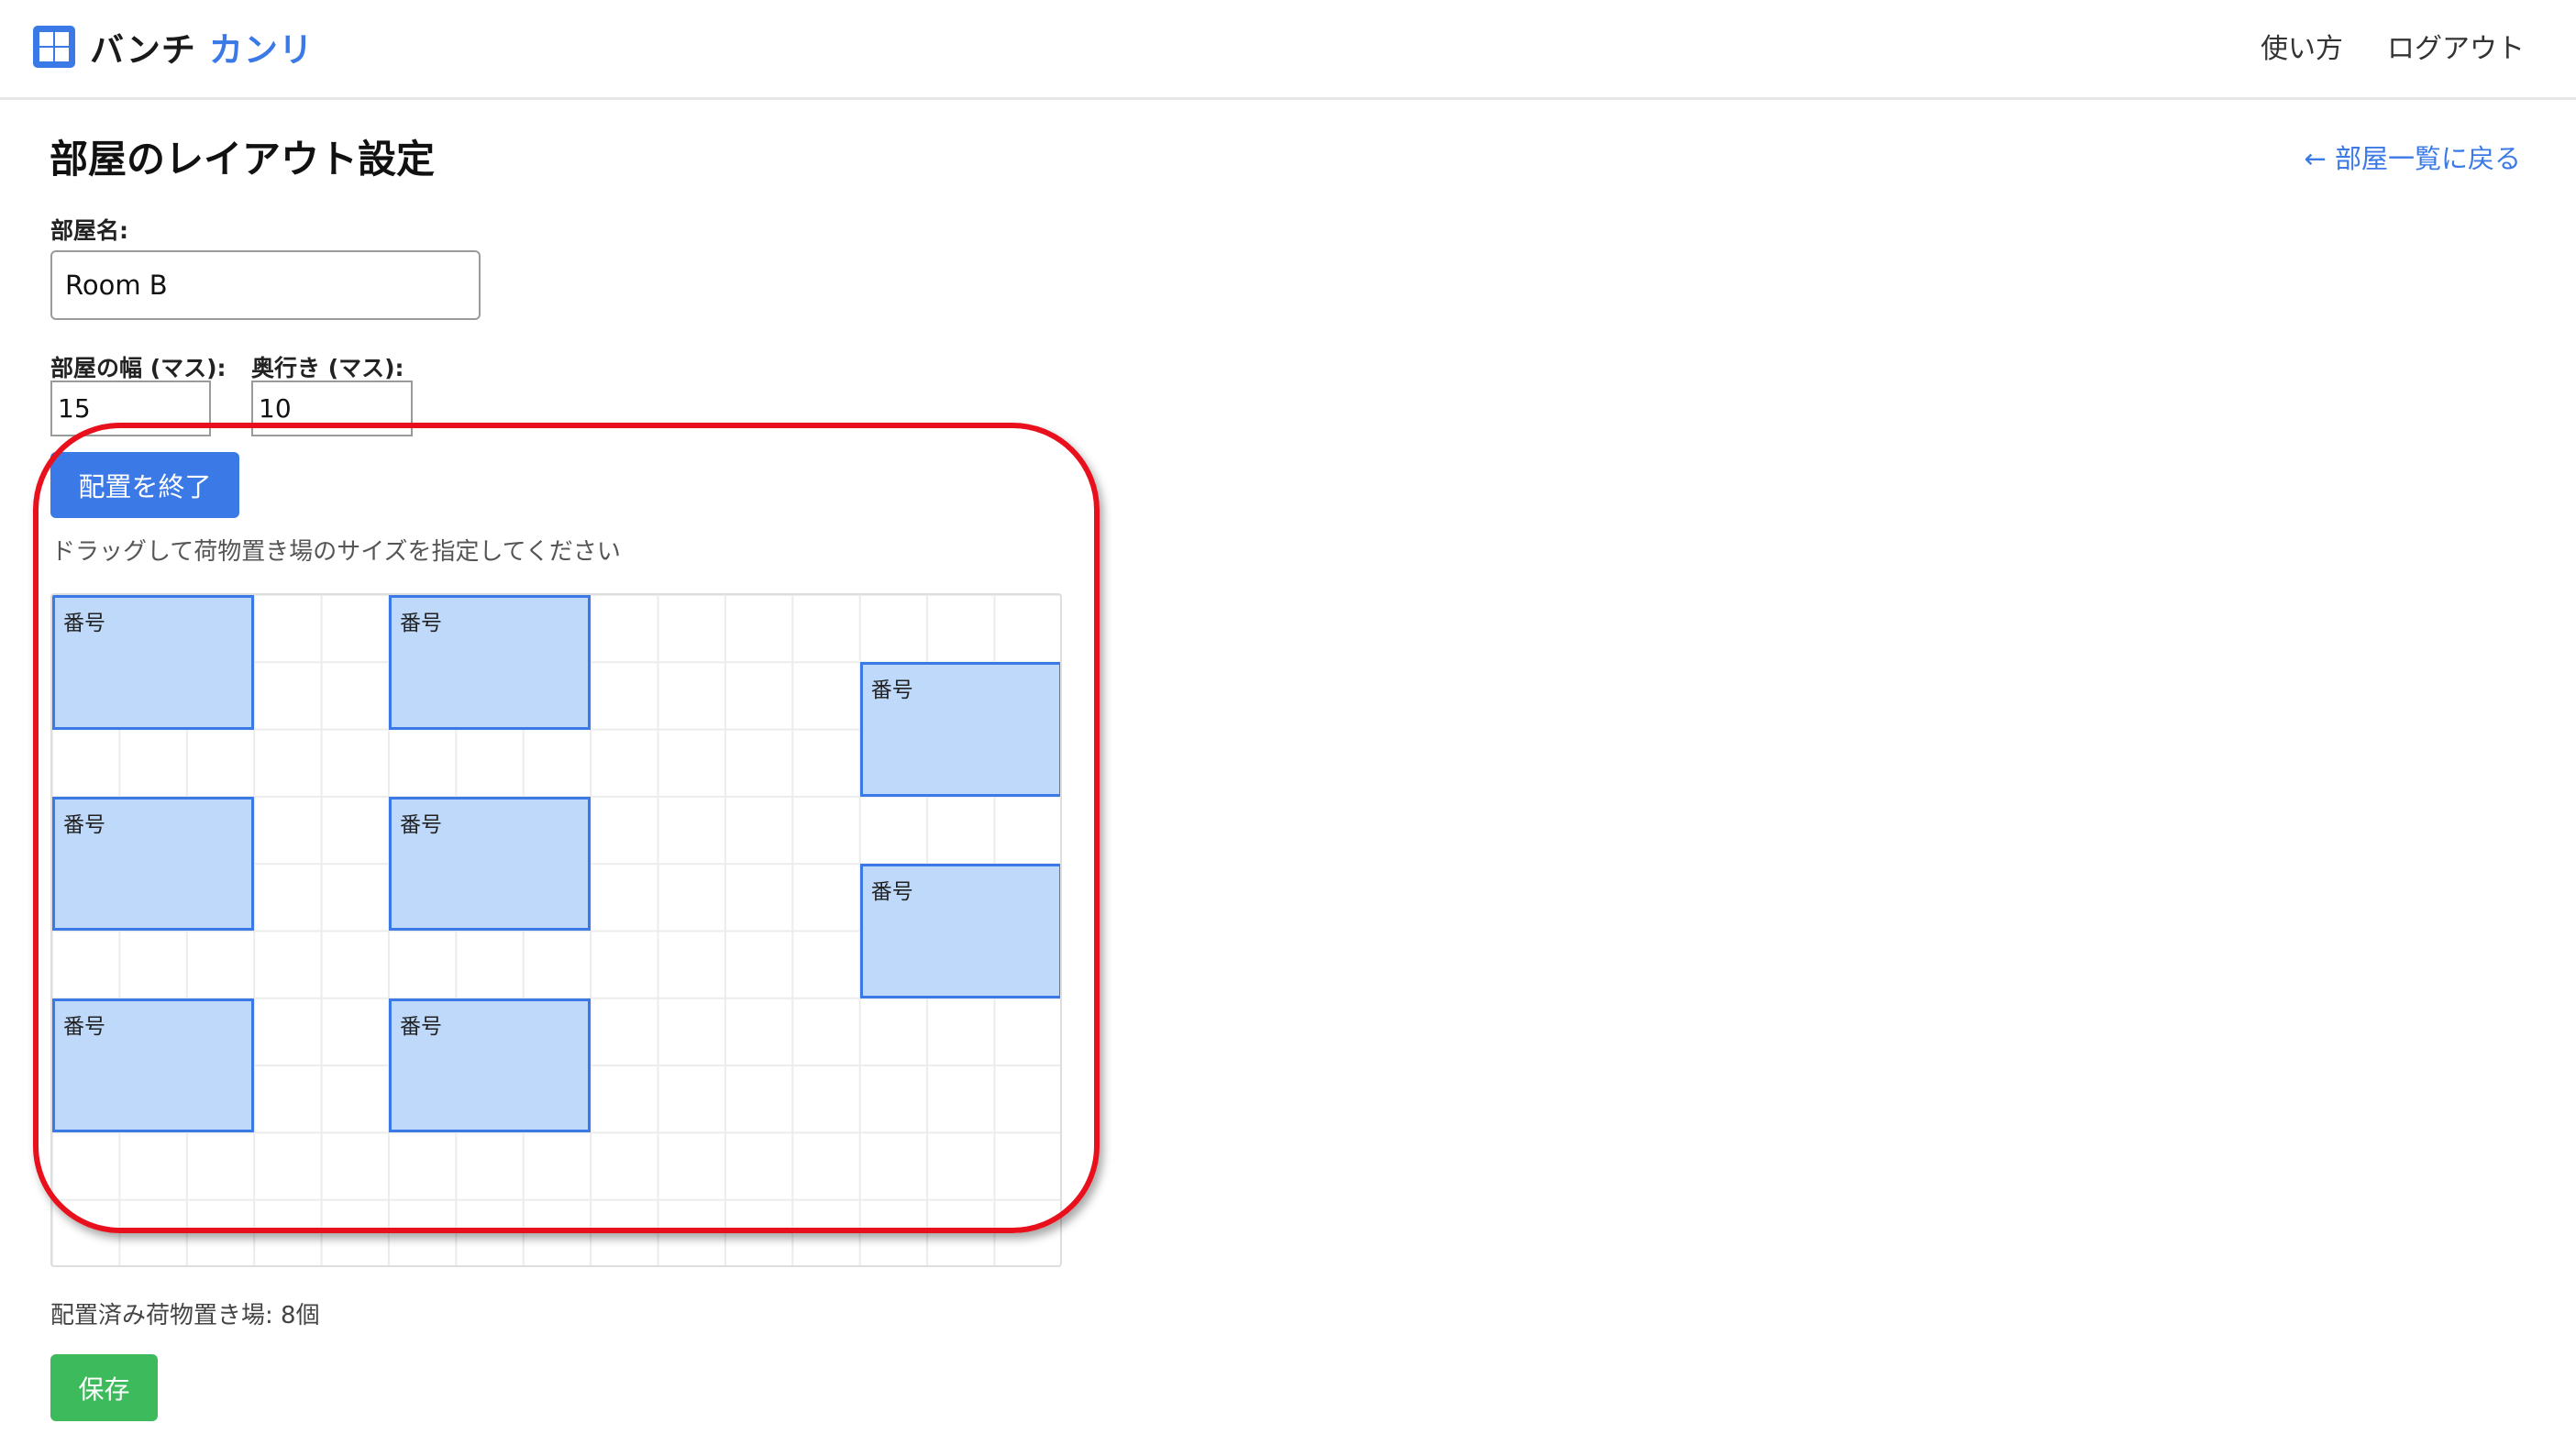  I want to click on drag-instruction: ドラッグして荷物置き場のサイズを指定してください, so click(336, 552).